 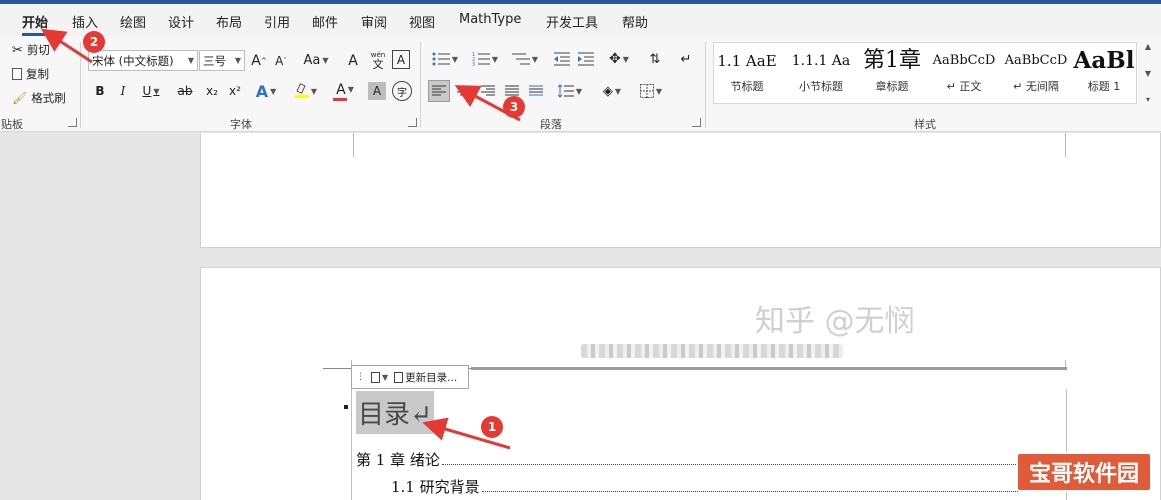 What do you see at coordinates (525, 59) in the screenshot?
I see `multilevel-list-button: ▼` at bounding box center [525, 59].